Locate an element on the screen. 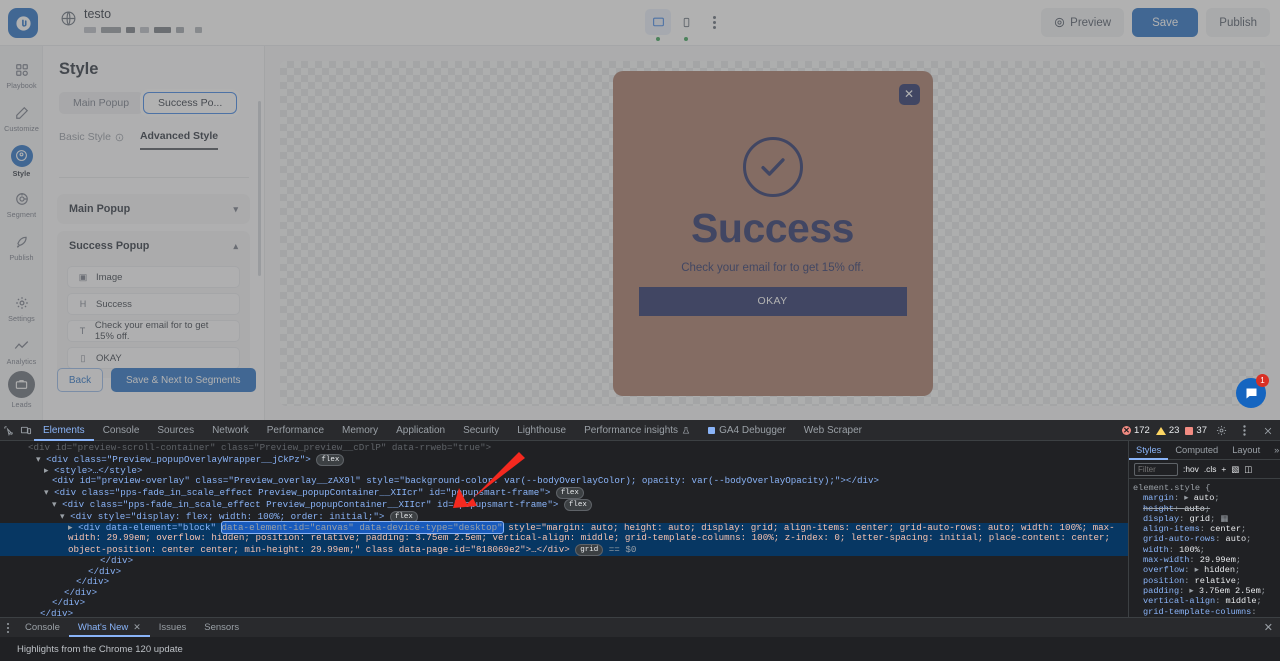  devtools-tab-application: Application is located at coordinates (420, 430).